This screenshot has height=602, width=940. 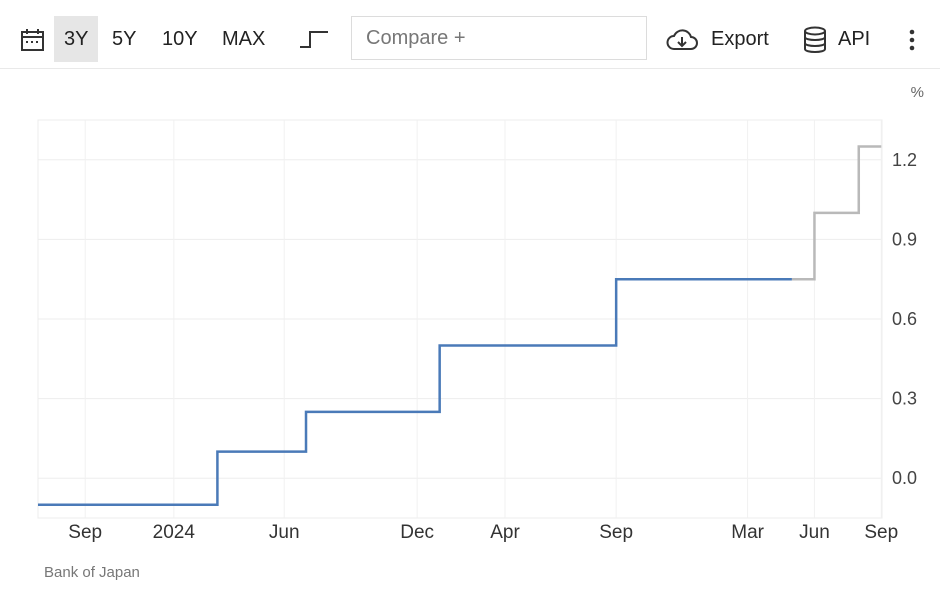 I want to click on y-tick-label: 0.9, so click(x=904, y=239).